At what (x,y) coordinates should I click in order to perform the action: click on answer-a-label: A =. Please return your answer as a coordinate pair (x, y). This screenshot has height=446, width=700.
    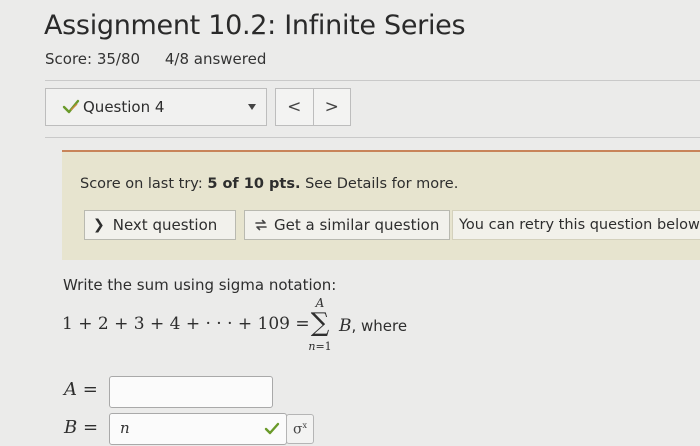
    Looking at the image, I should click on (81, 389).